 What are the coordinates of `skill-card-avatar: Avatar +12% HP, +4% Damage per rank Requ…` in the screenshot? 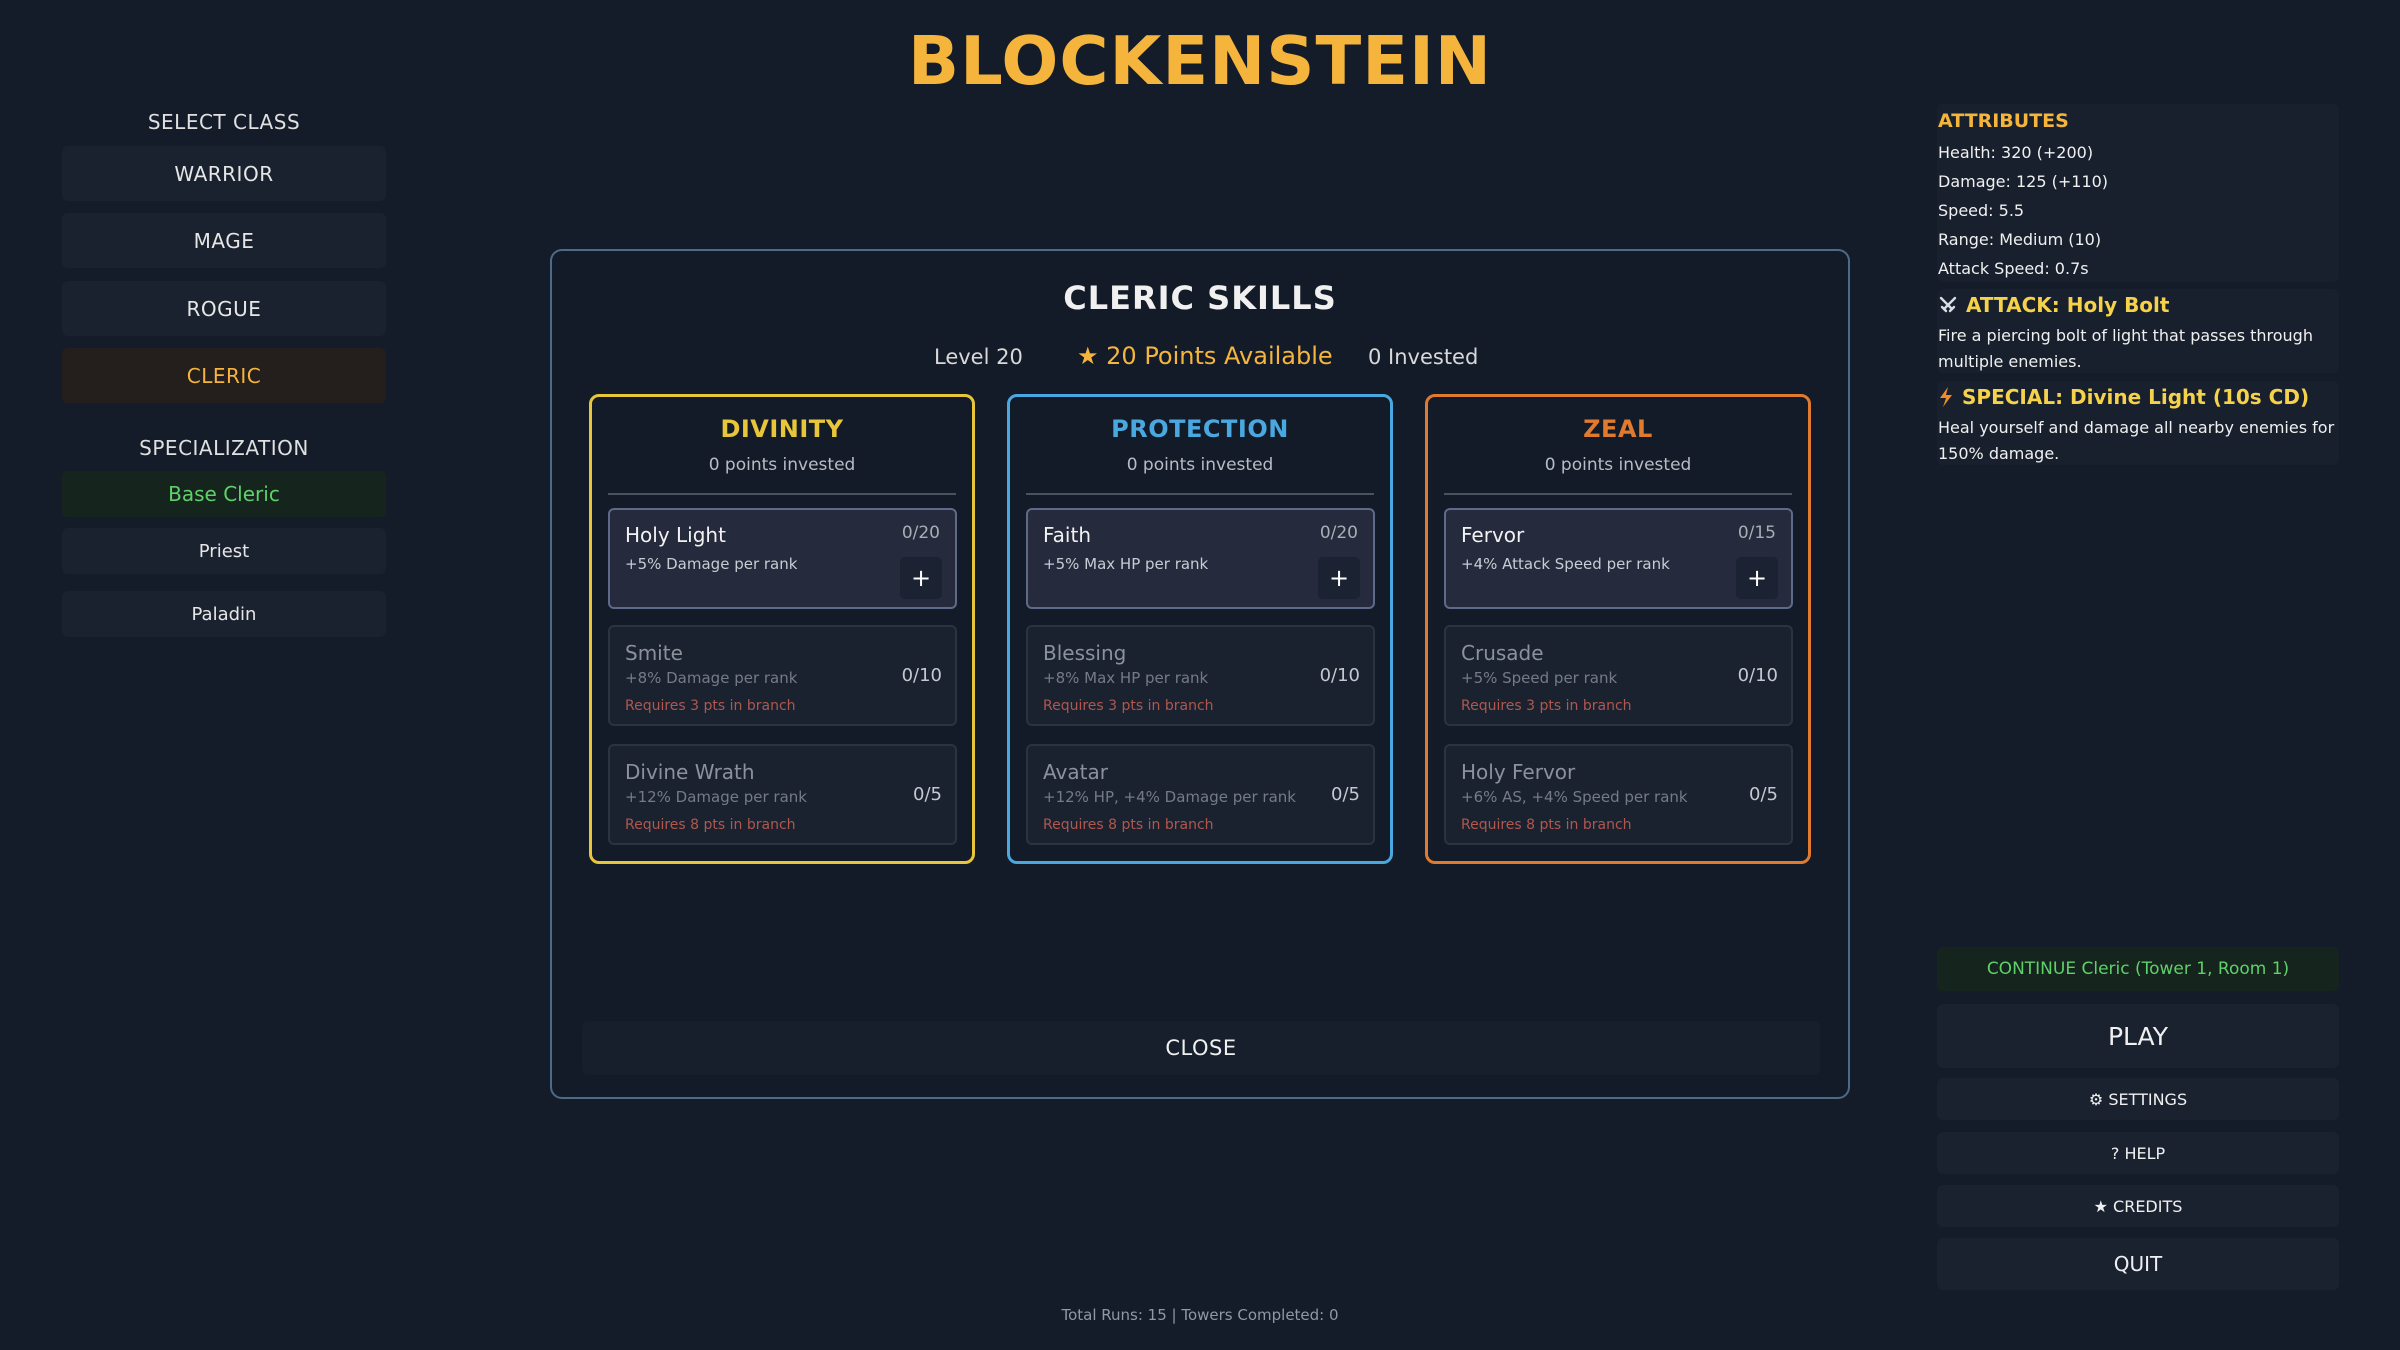 It's located at (1200, 794).